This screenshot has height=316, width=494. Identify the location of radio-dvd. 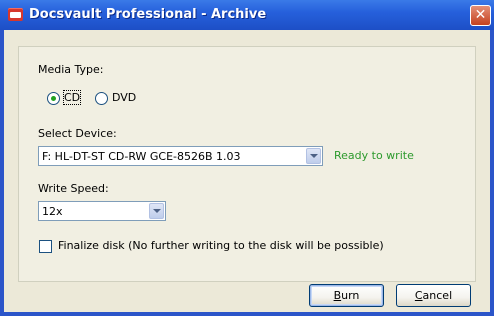
(101, 98).